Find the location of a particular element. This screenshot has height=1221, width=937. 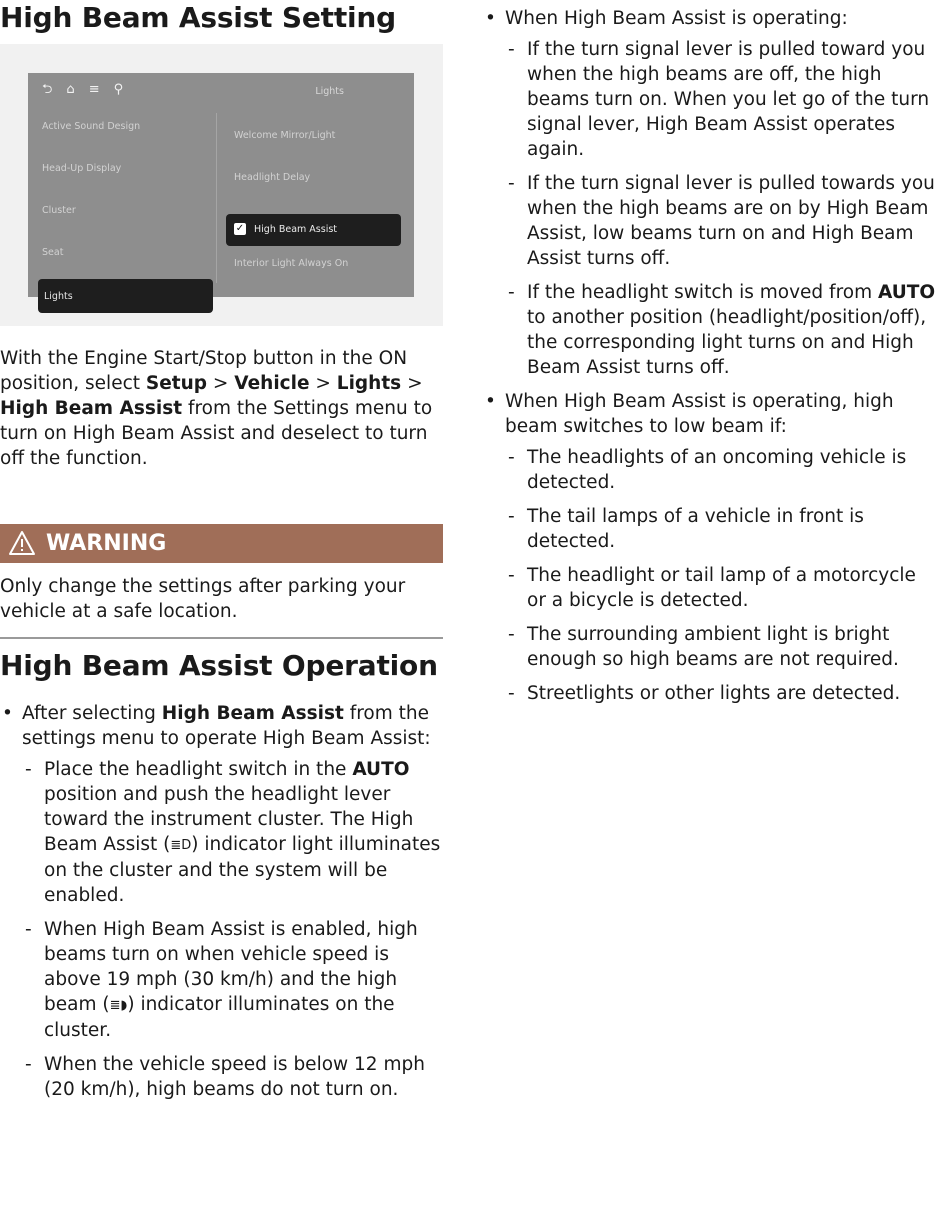

menu-item-active-sound-design: Active Sound Design is located at coordinates (91, 126).